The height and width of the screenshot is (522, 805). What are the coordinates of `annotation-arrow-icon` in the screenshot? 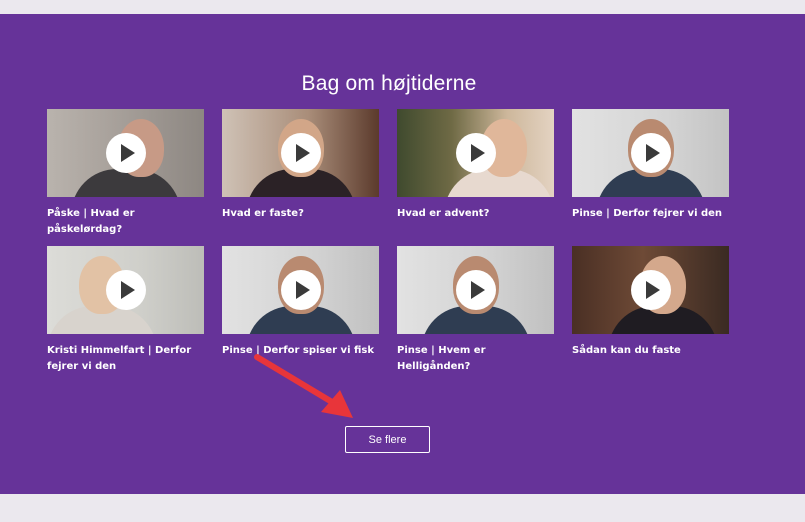 It's located at (303, 386).